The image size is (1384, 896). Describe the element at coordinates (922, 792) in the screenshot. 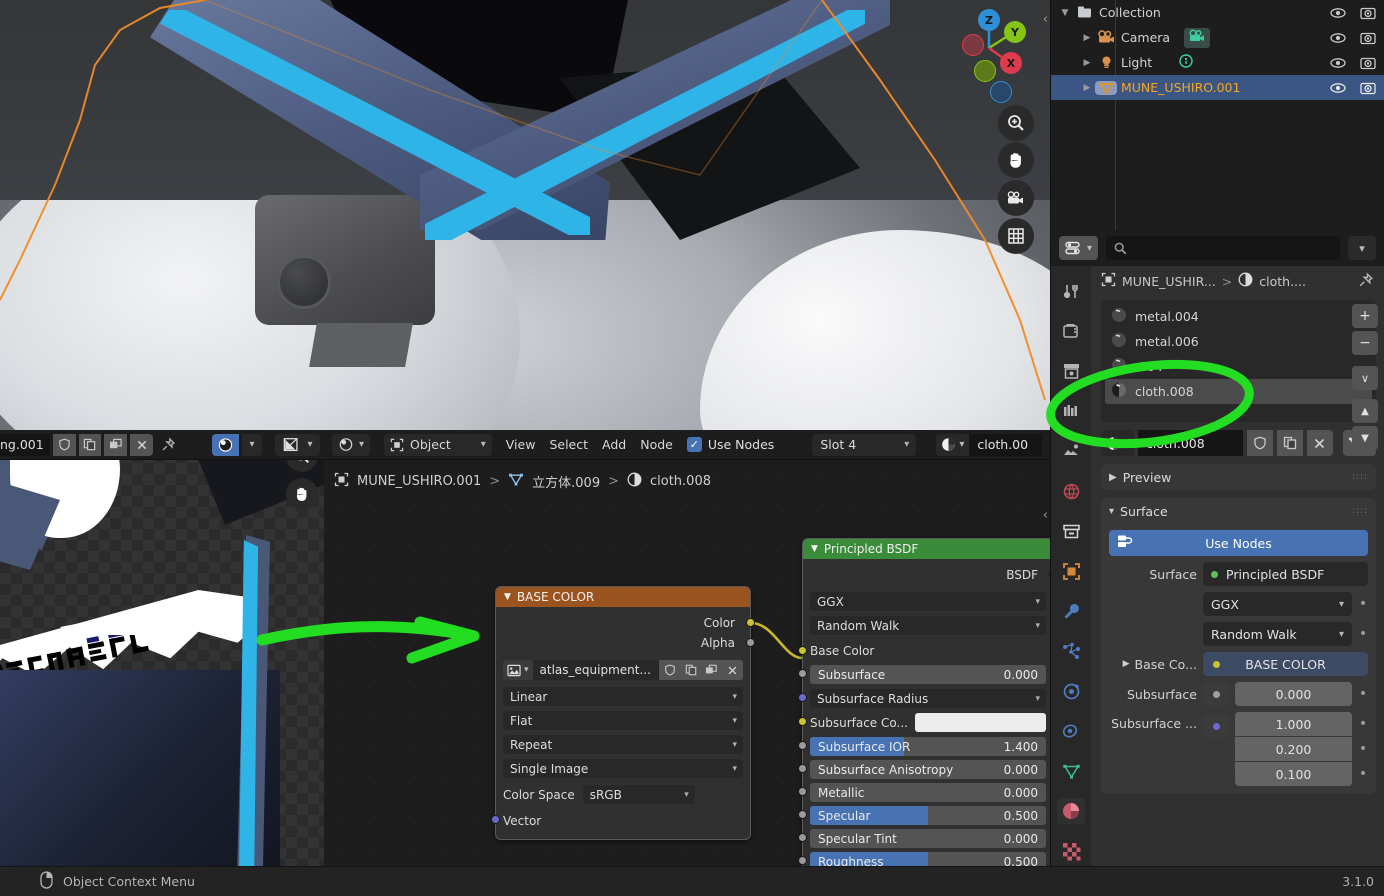

I see `node-input-metallic: Metallic 0.000` at that location.